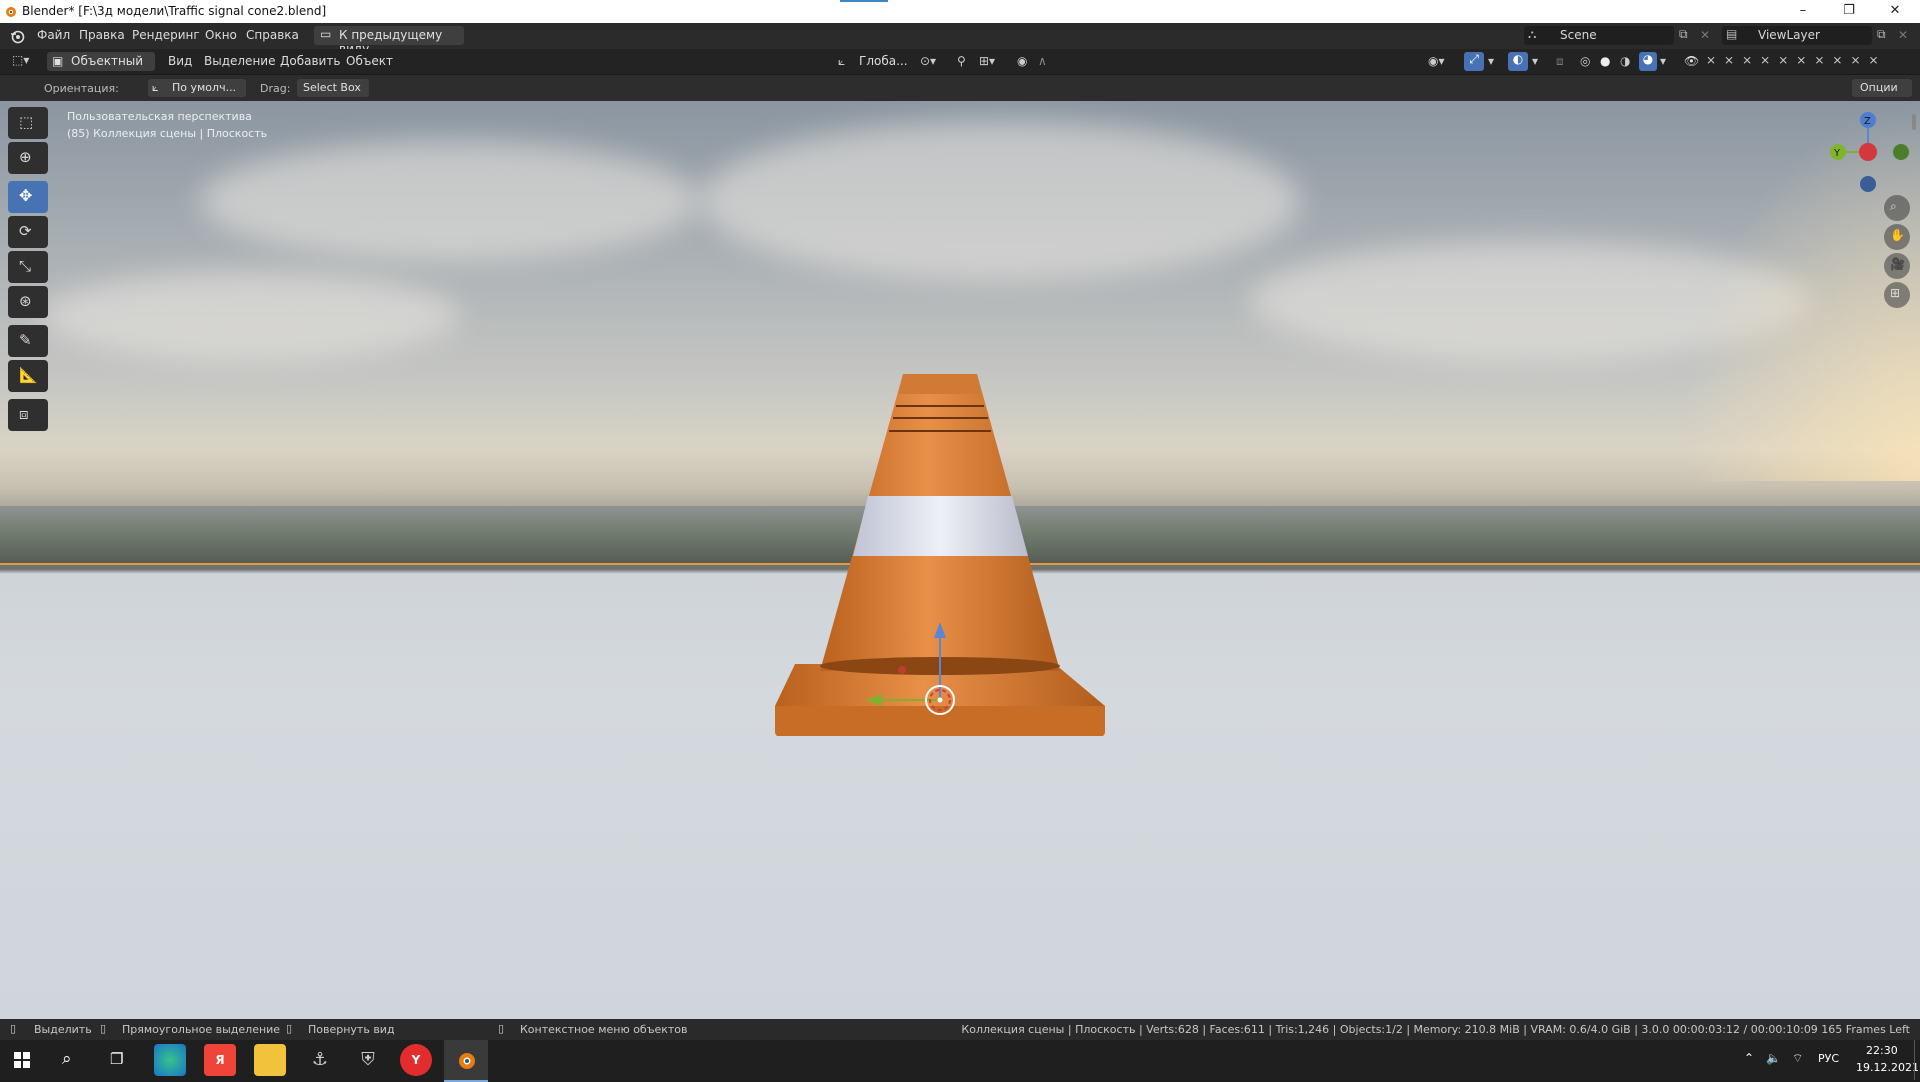 Image resolution: width=1920 pixels, height=1082 pixels. Describe the element at coordinates (1022, 61) in the screenshot. I see `proportional-edit-icon: ◉` at that location.